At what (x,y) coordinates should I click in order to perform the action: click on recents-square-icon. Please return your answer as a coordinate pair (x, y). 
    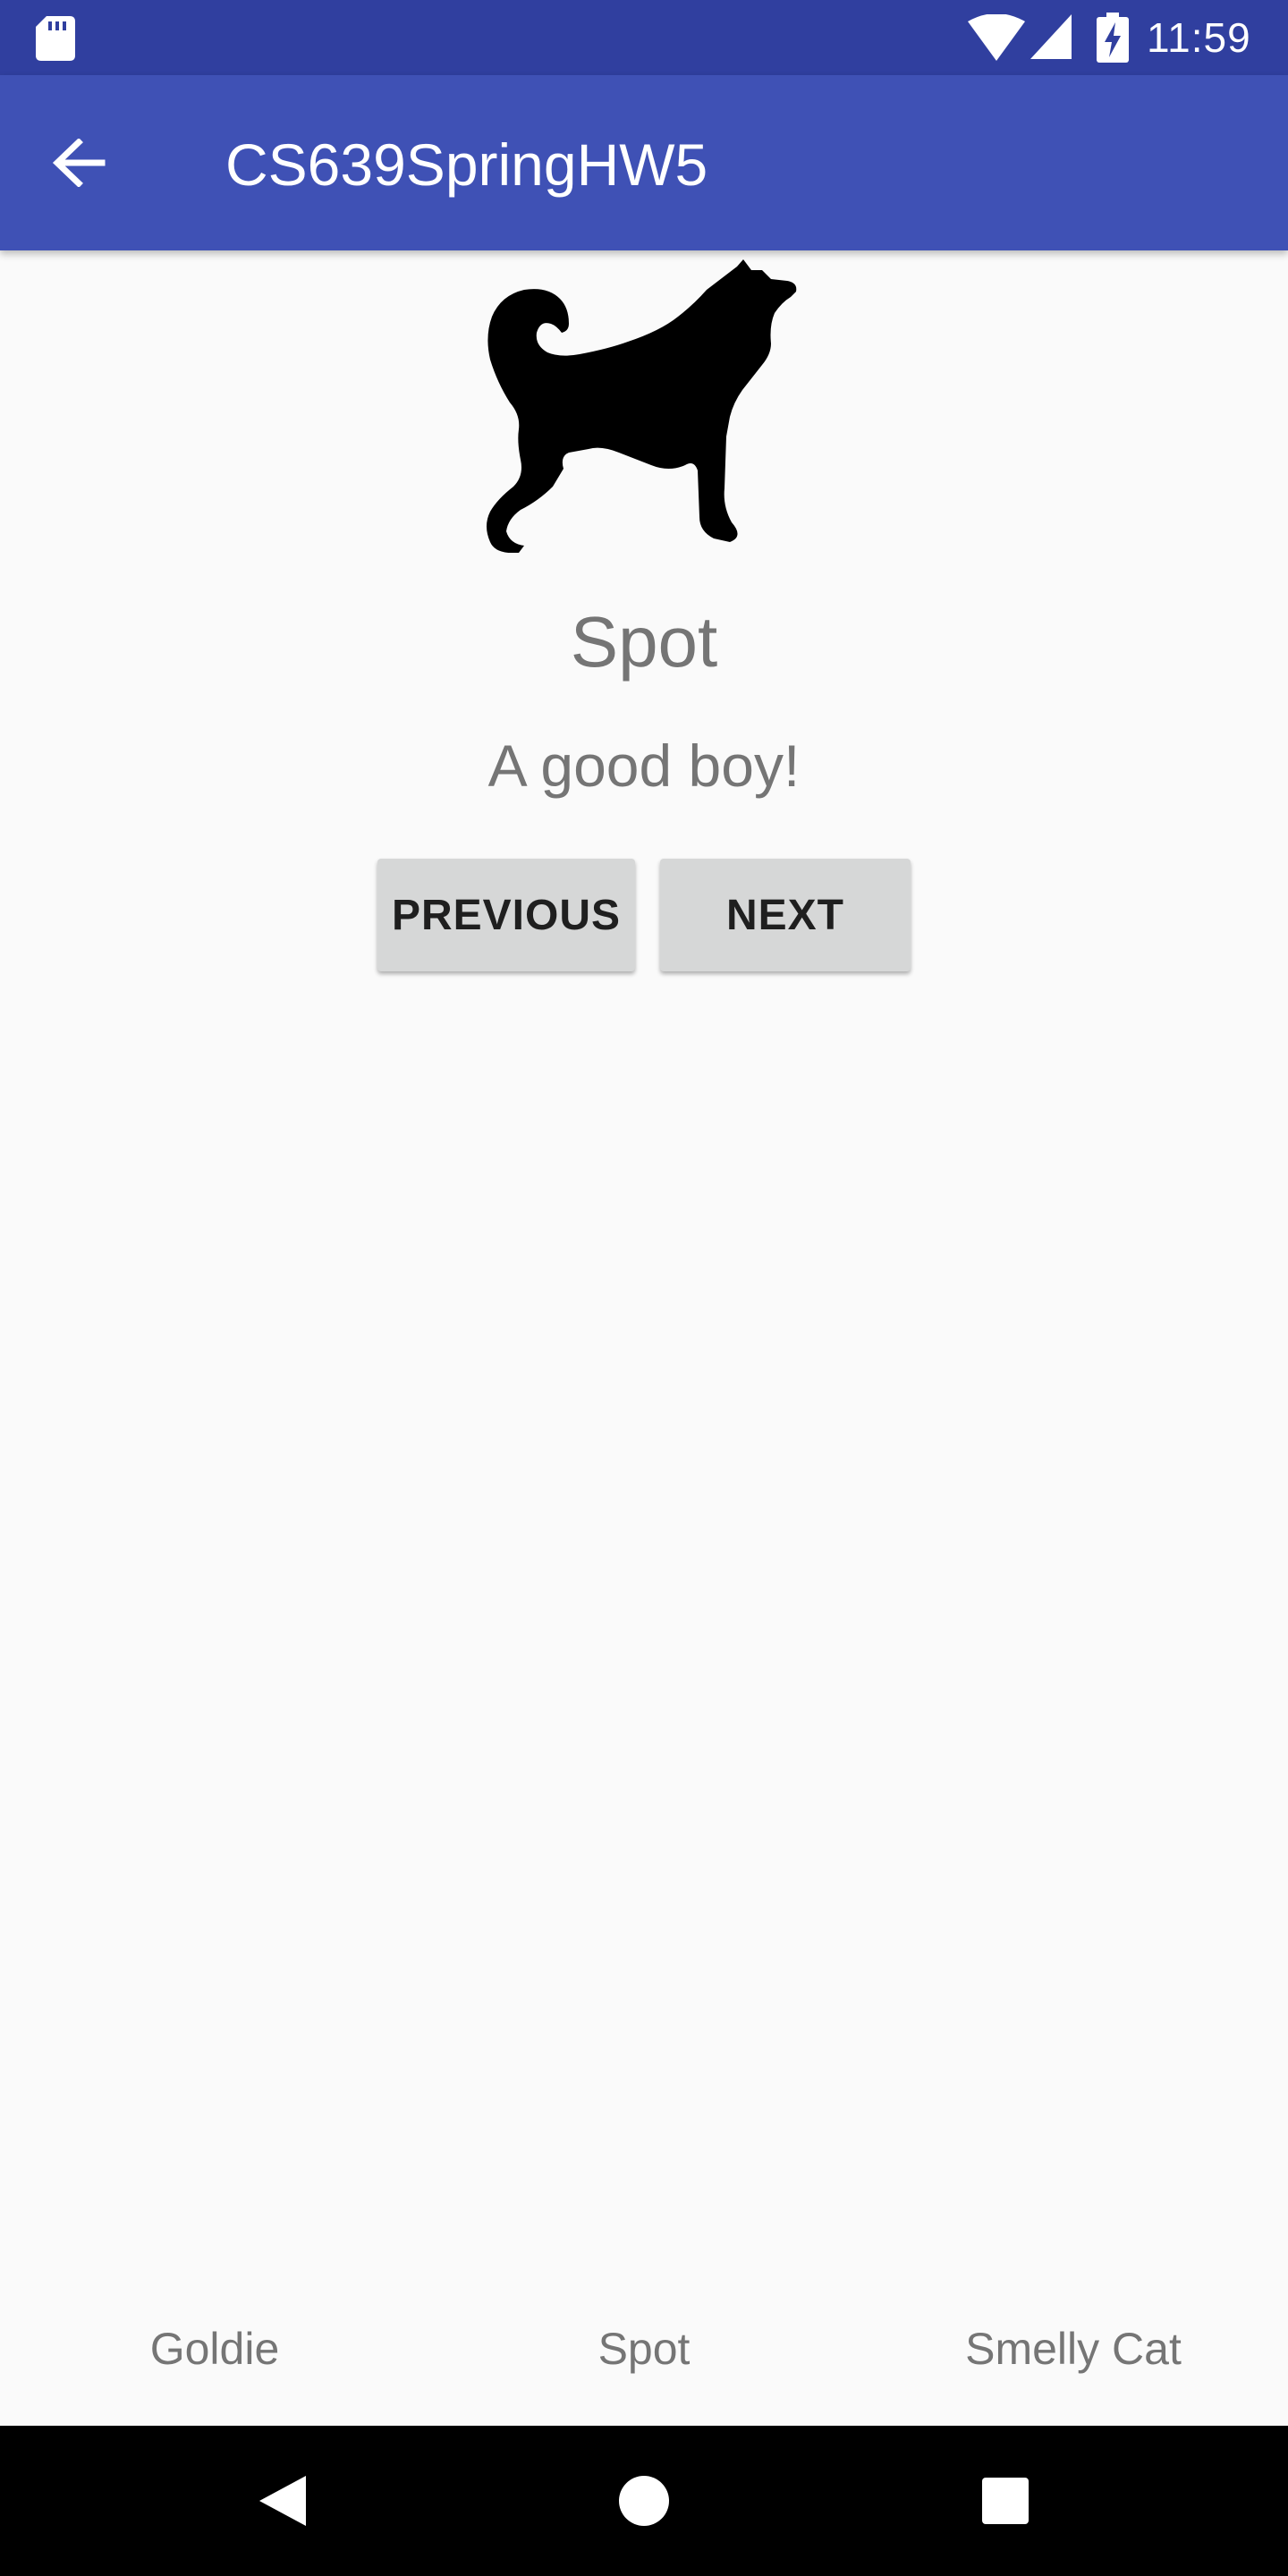
    Looking at the image, I should click on (1005, 2501).